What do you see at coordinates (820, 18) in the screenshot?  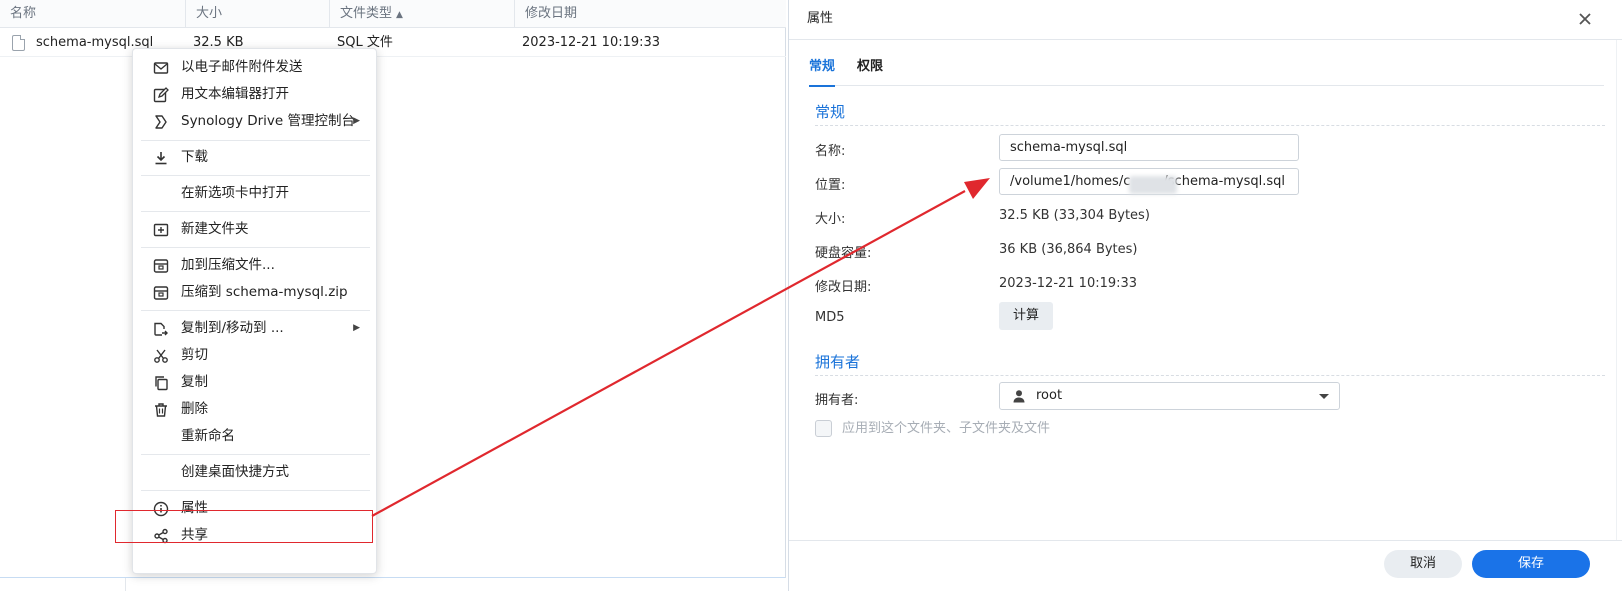 I see `dialog-title: 属性` at bounding box center [820, 18].